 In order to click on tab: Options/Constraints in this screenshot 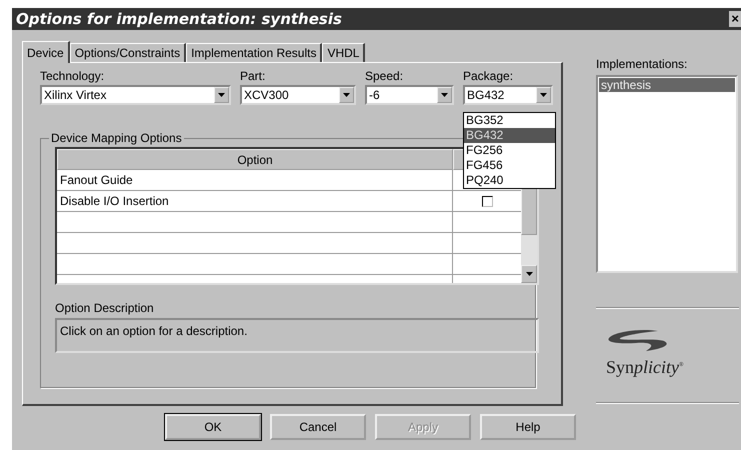, I will do `click(128, 52)`.